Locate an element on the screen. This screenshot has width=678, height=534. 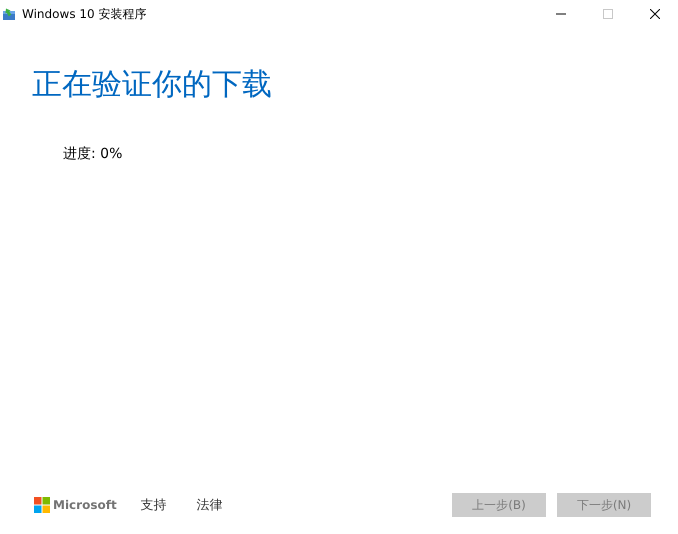
brand-name: Microsoft is located at coordinates (85, 505).